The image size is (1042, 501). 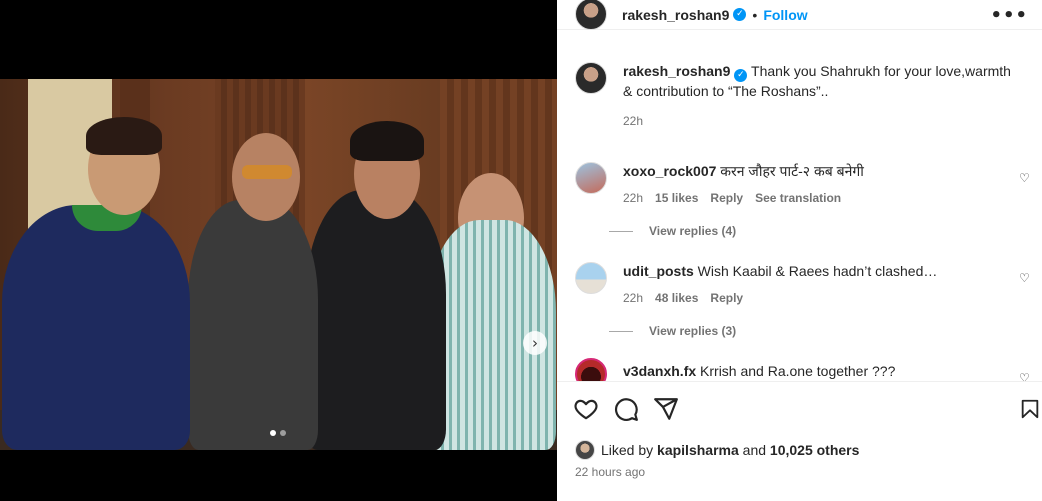 What do you see at coordinates (591, 78) in the screenshot?
I see `caption-author-avatar` at bounding box center [591, 78].